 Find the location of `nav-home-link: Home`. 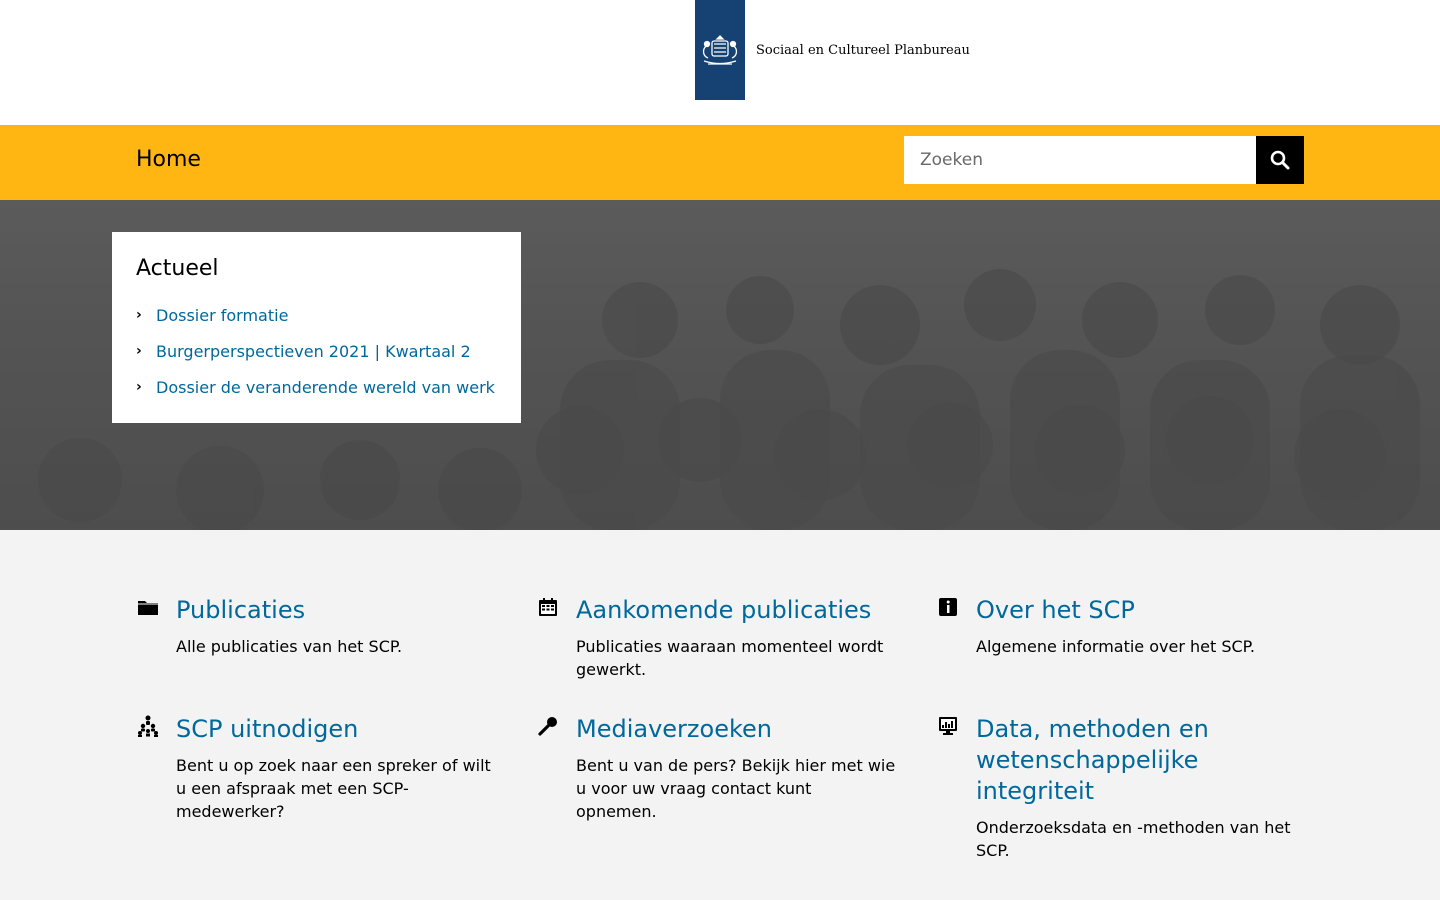

nav-home-link: Home is located at coordinates (168, 159).